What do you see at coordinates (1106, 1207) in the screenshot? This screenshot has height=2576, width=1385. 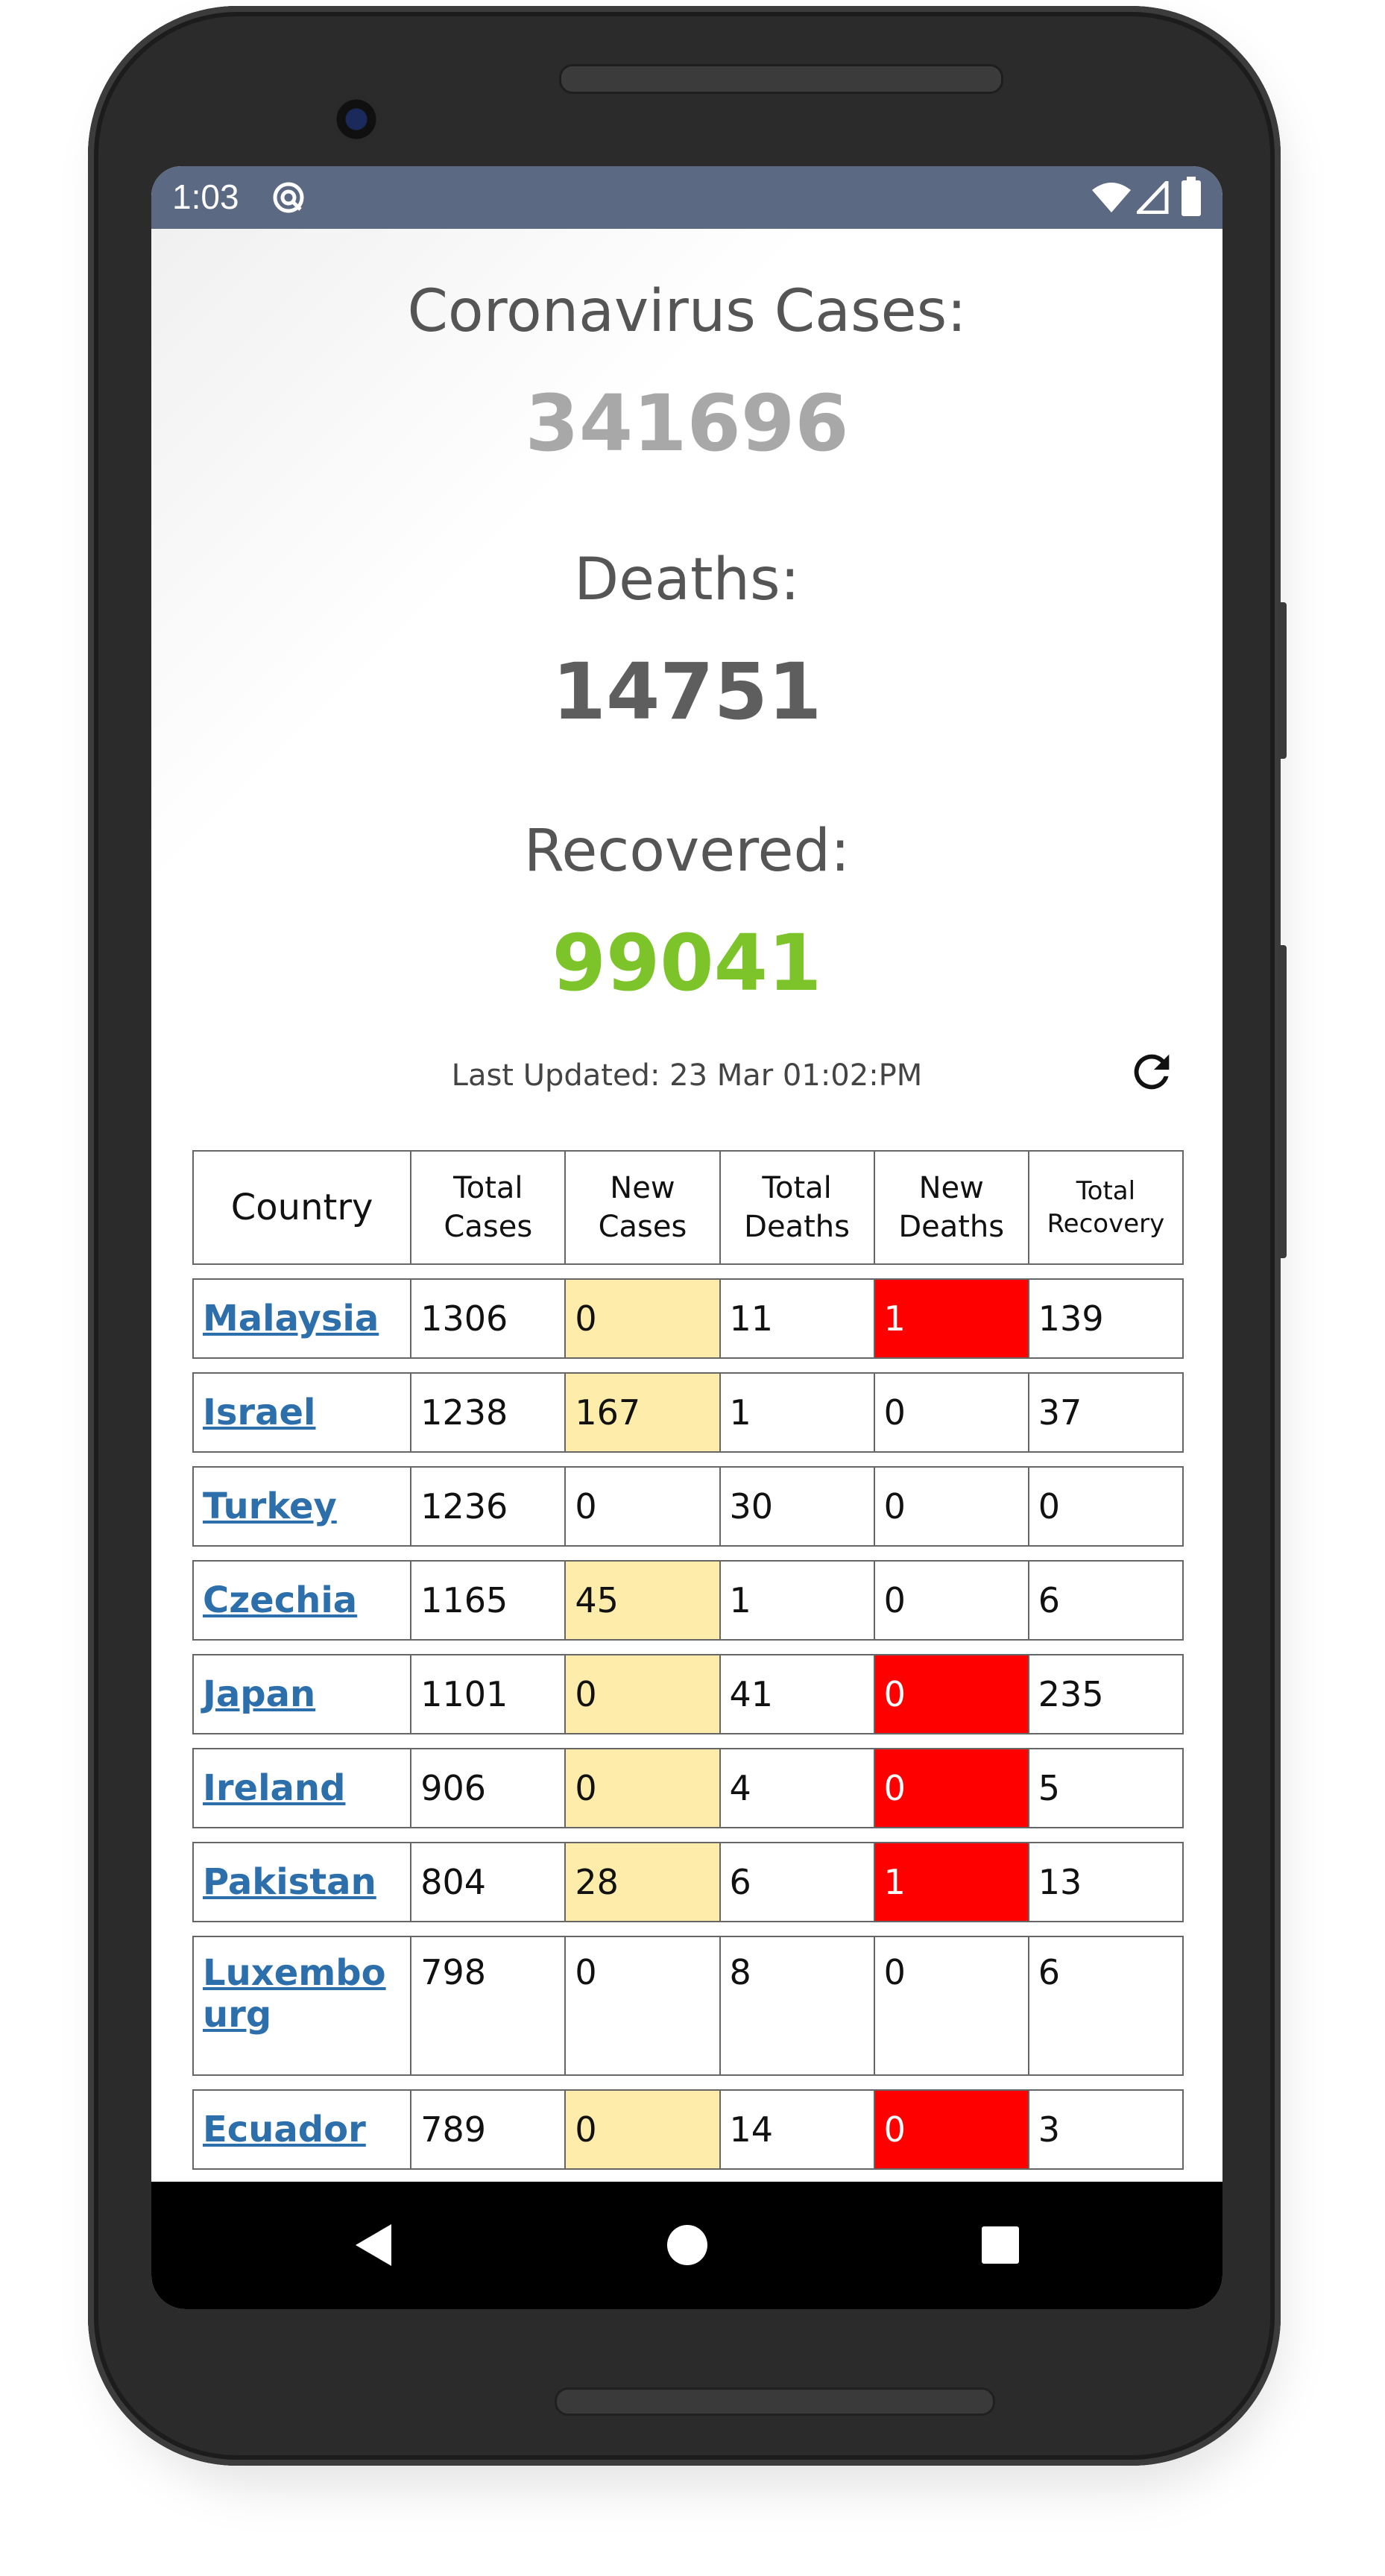 I see `header-total-recovery: Total Recovery` at bounding box center [1106, 1207].